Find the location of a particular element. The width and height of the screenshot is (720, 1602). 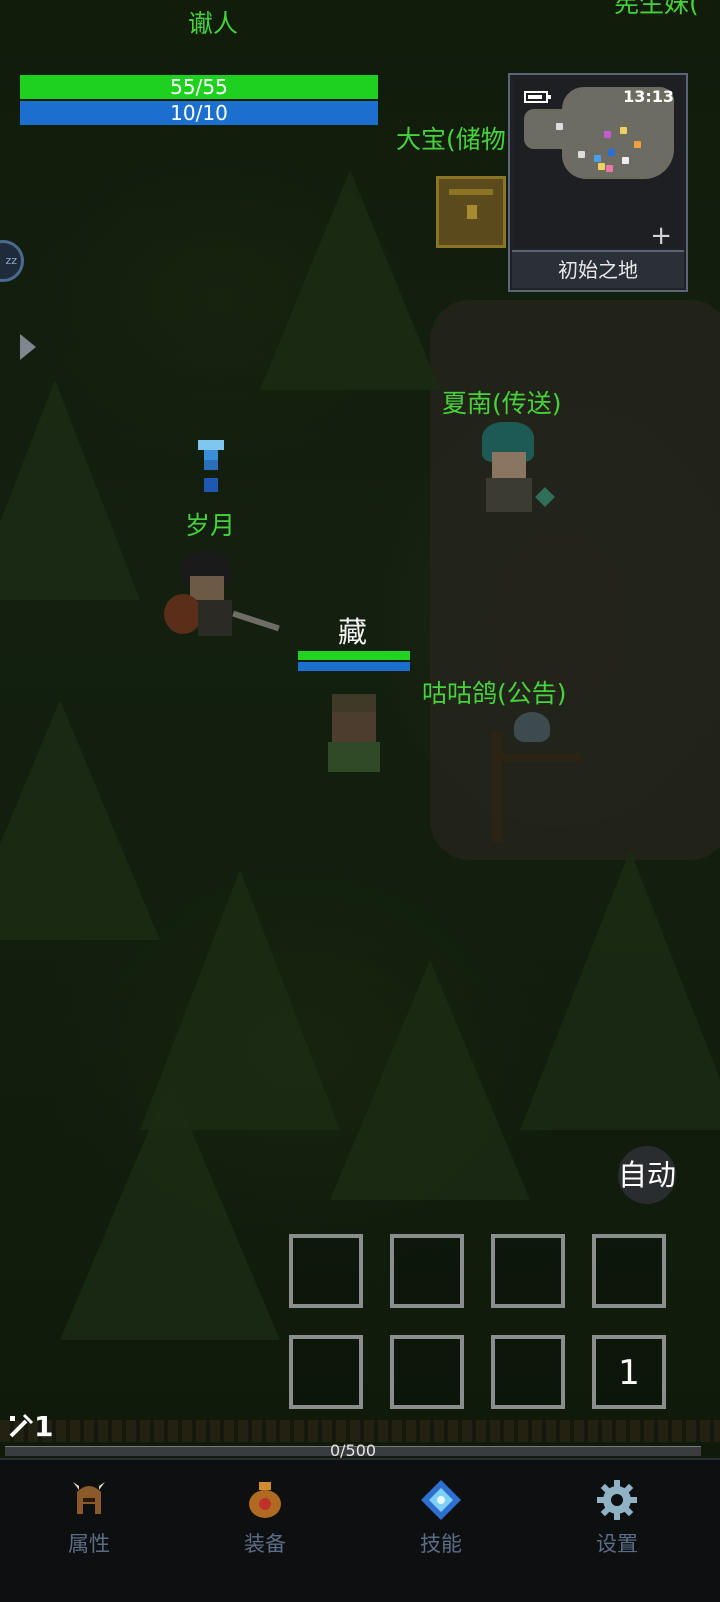

player-shield is located at coordinates (183, 614).